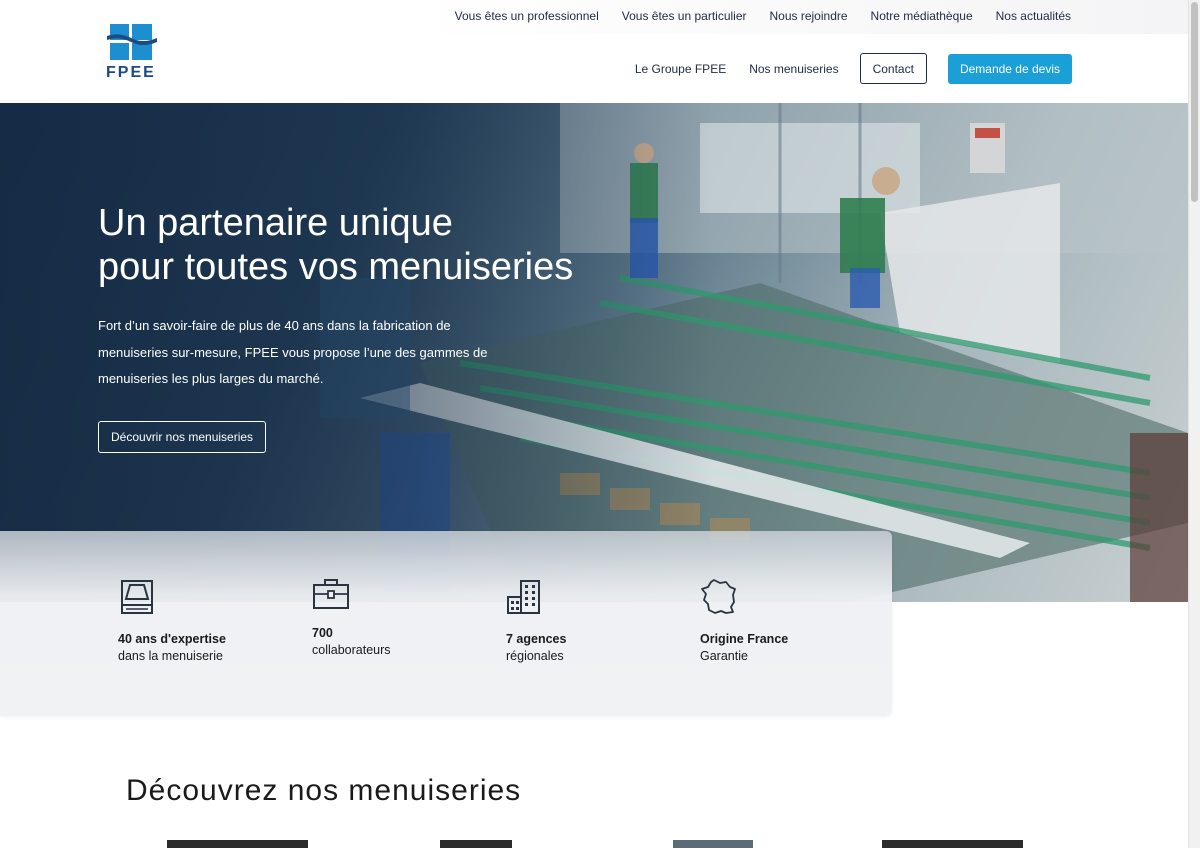 The width and height of the screenshot is (1200, 848). I want to click on fpee-logo: FPEE, so click(133, 54).